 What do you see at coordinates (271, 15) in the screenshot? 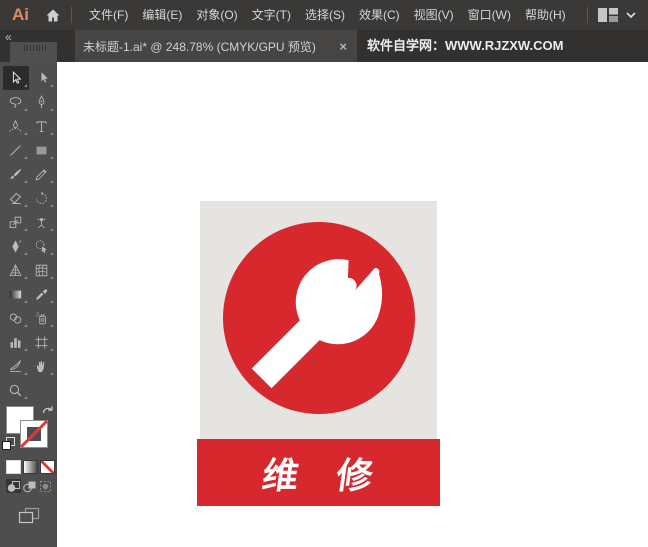
I see `menu-item-type: 文字(T)` at bounding box center [271, 15].